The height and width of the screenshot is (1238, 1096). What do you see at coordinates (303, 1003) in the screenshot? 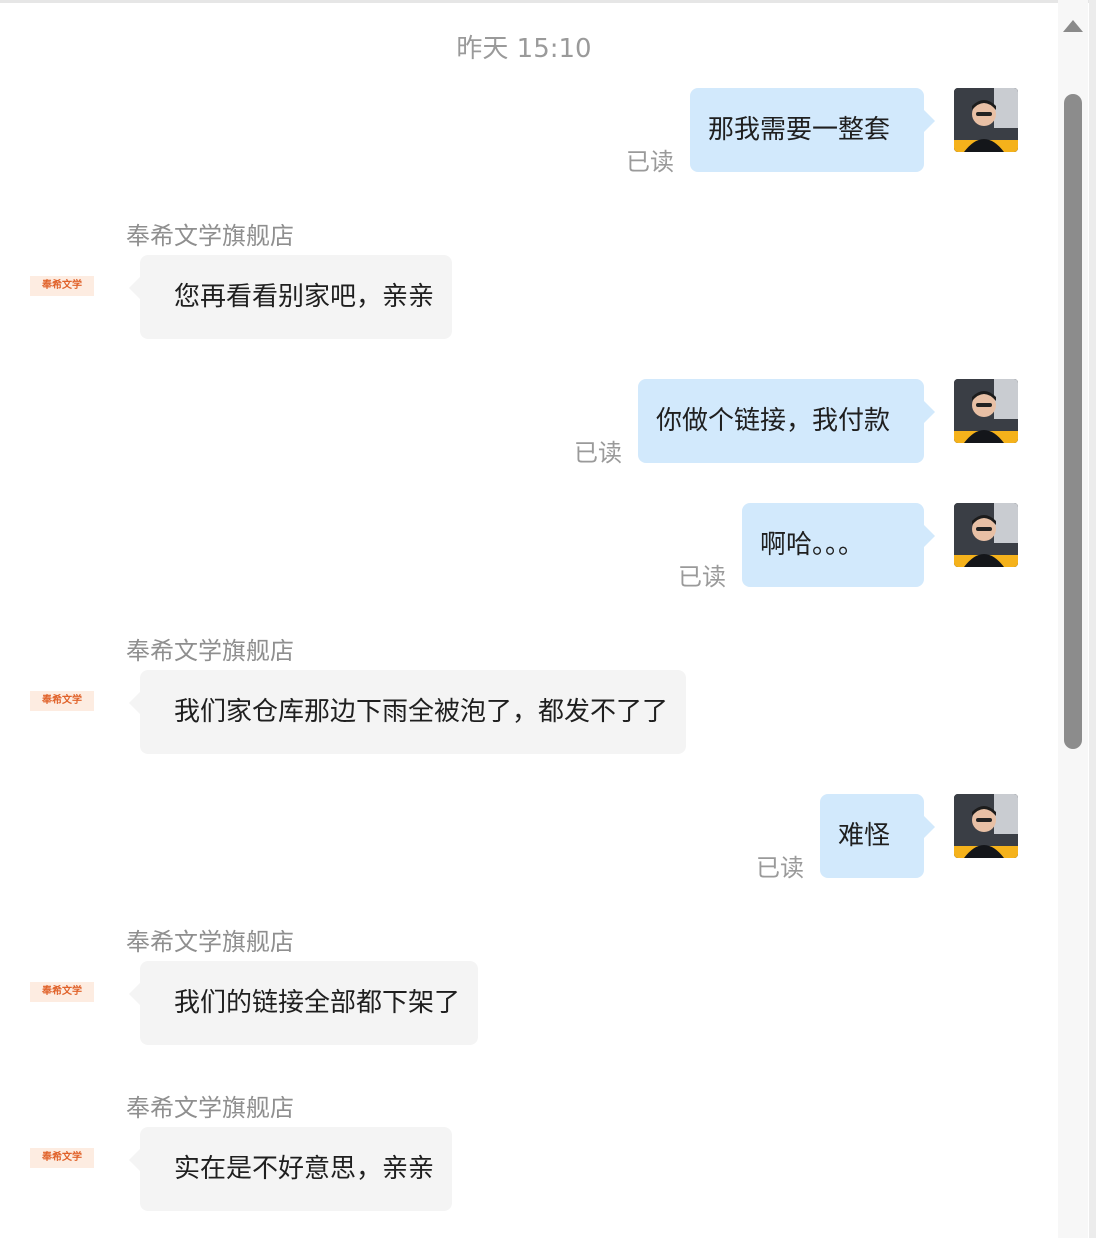
I see `message-bubble-incoming: 我们的链接全部都下架了` at bounding box center [303, 1003].